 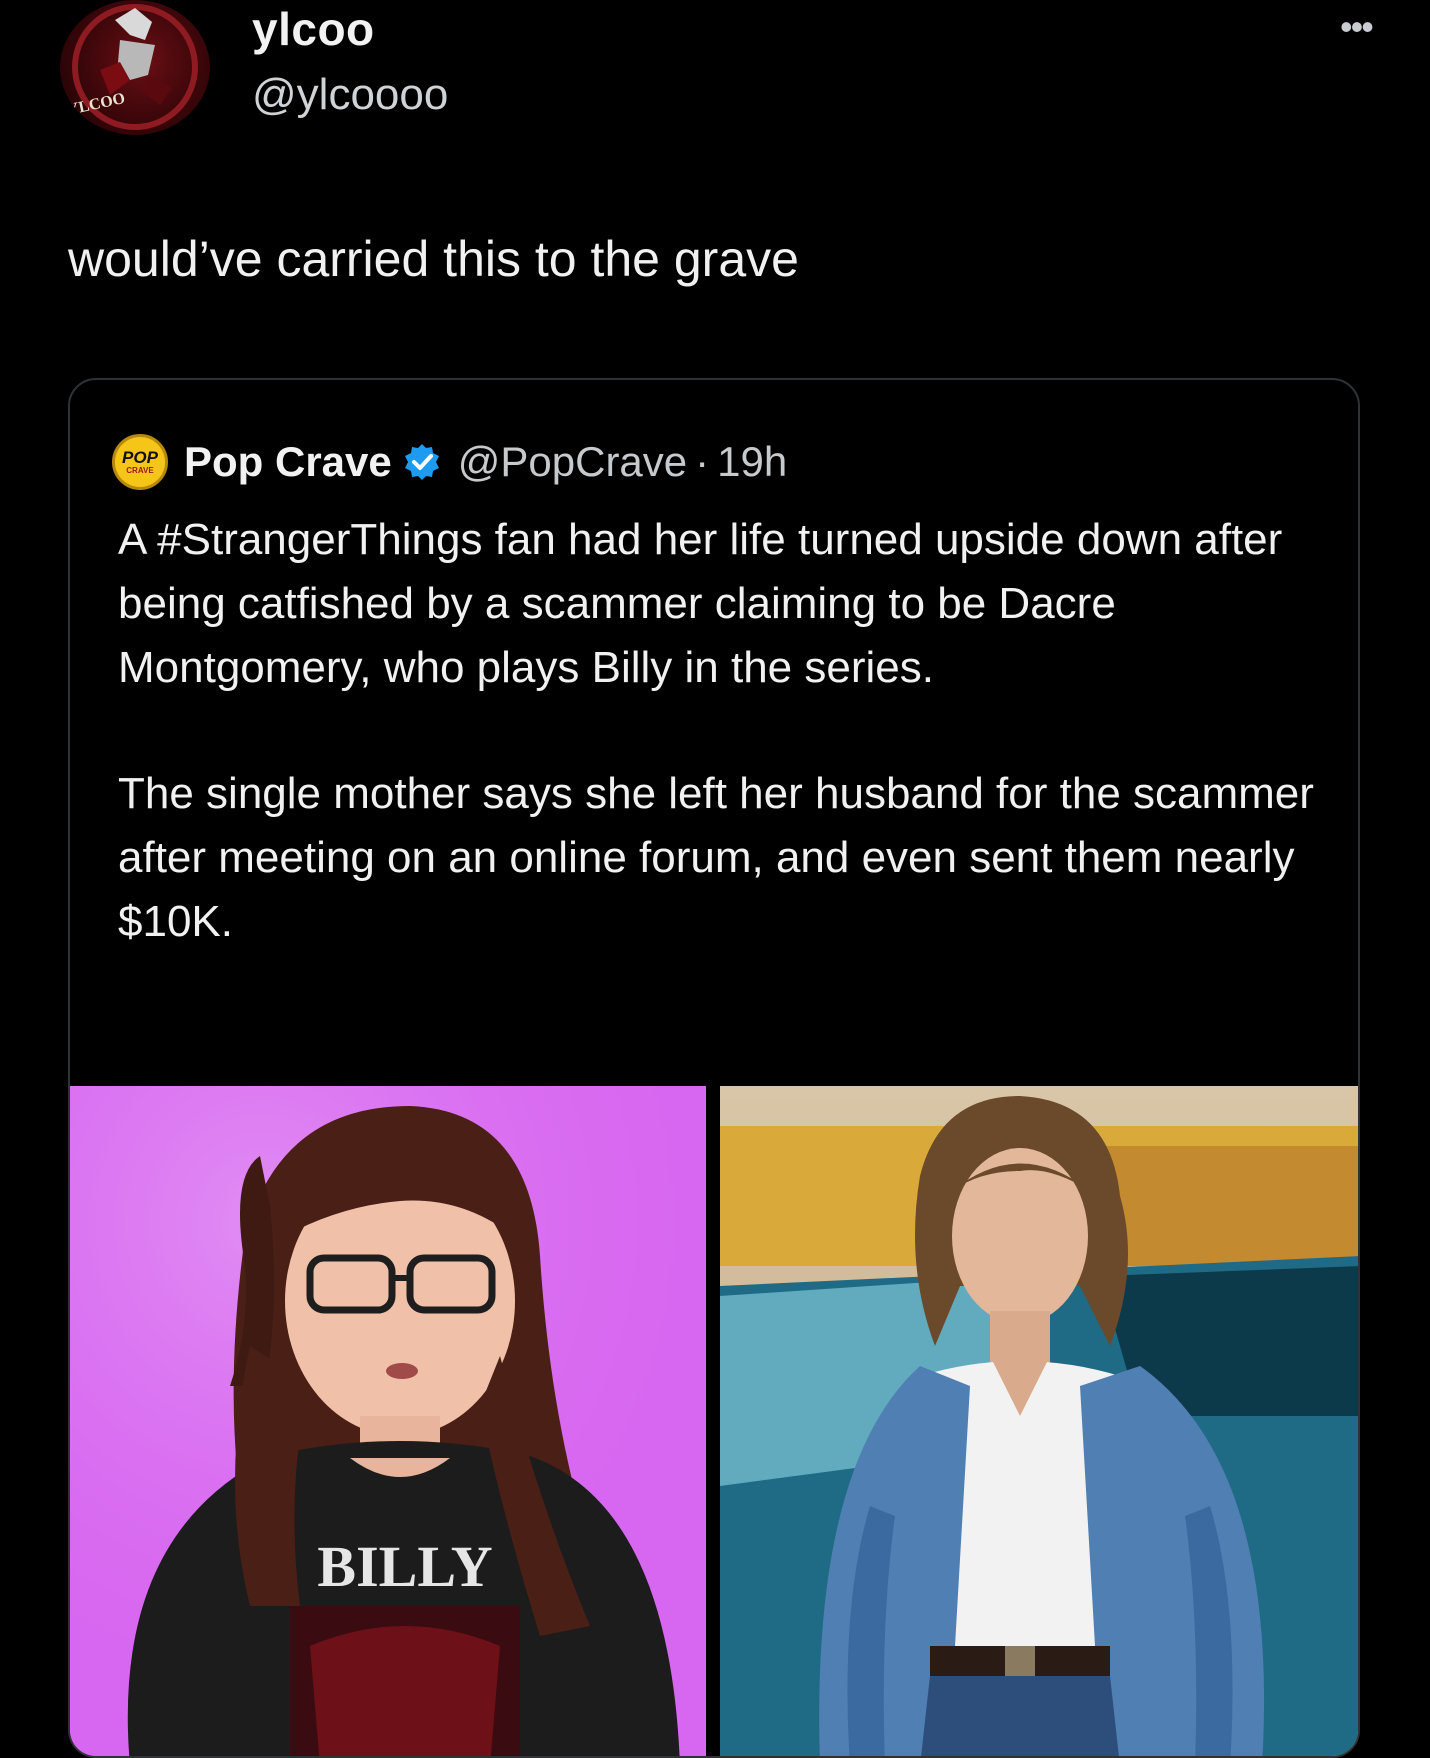 What do you see at coordinates (404, 1566) in the screenshot?
I see `shirt-text: BILLY` at bounding box center [404, 1566].